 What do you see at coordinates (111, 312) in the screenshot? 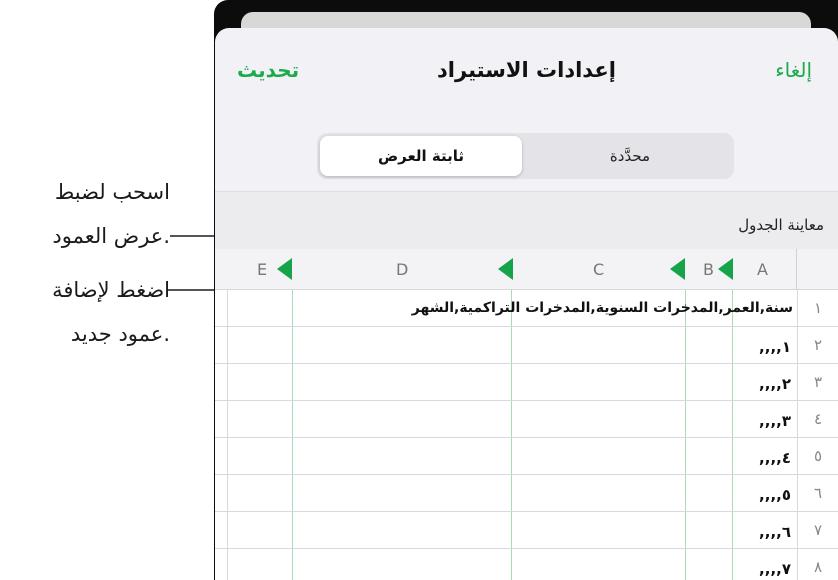
I see `tap-callout: اضغط لإضافة عمود جديد.` at bounding box center [111, 312].